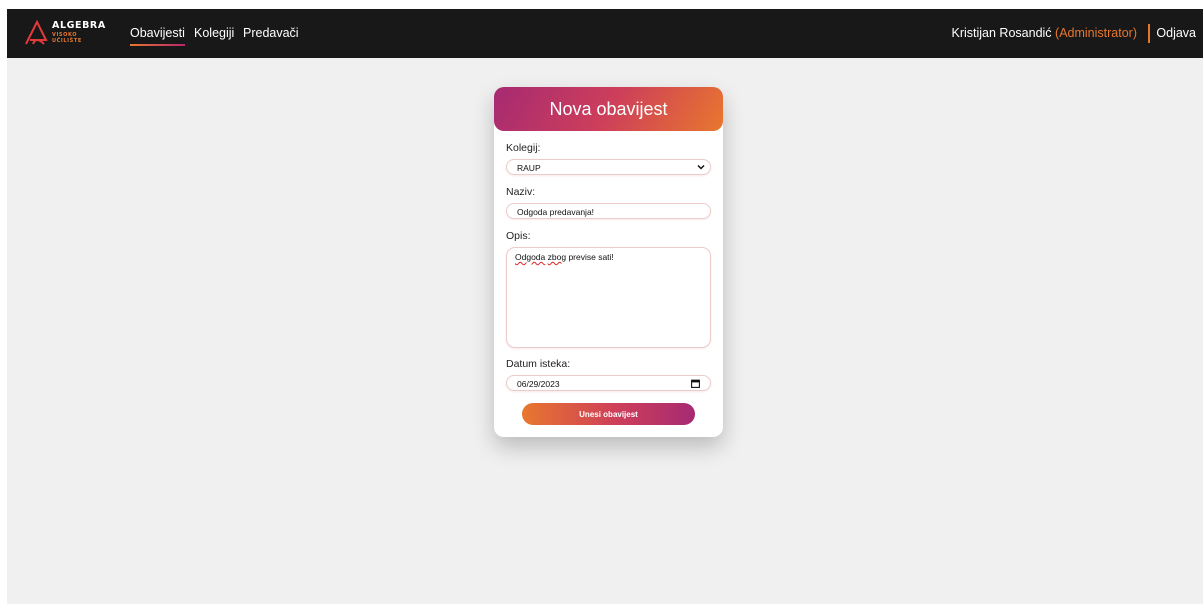  I want to click on opis-word-1: Odgoda, so click(530, 257).